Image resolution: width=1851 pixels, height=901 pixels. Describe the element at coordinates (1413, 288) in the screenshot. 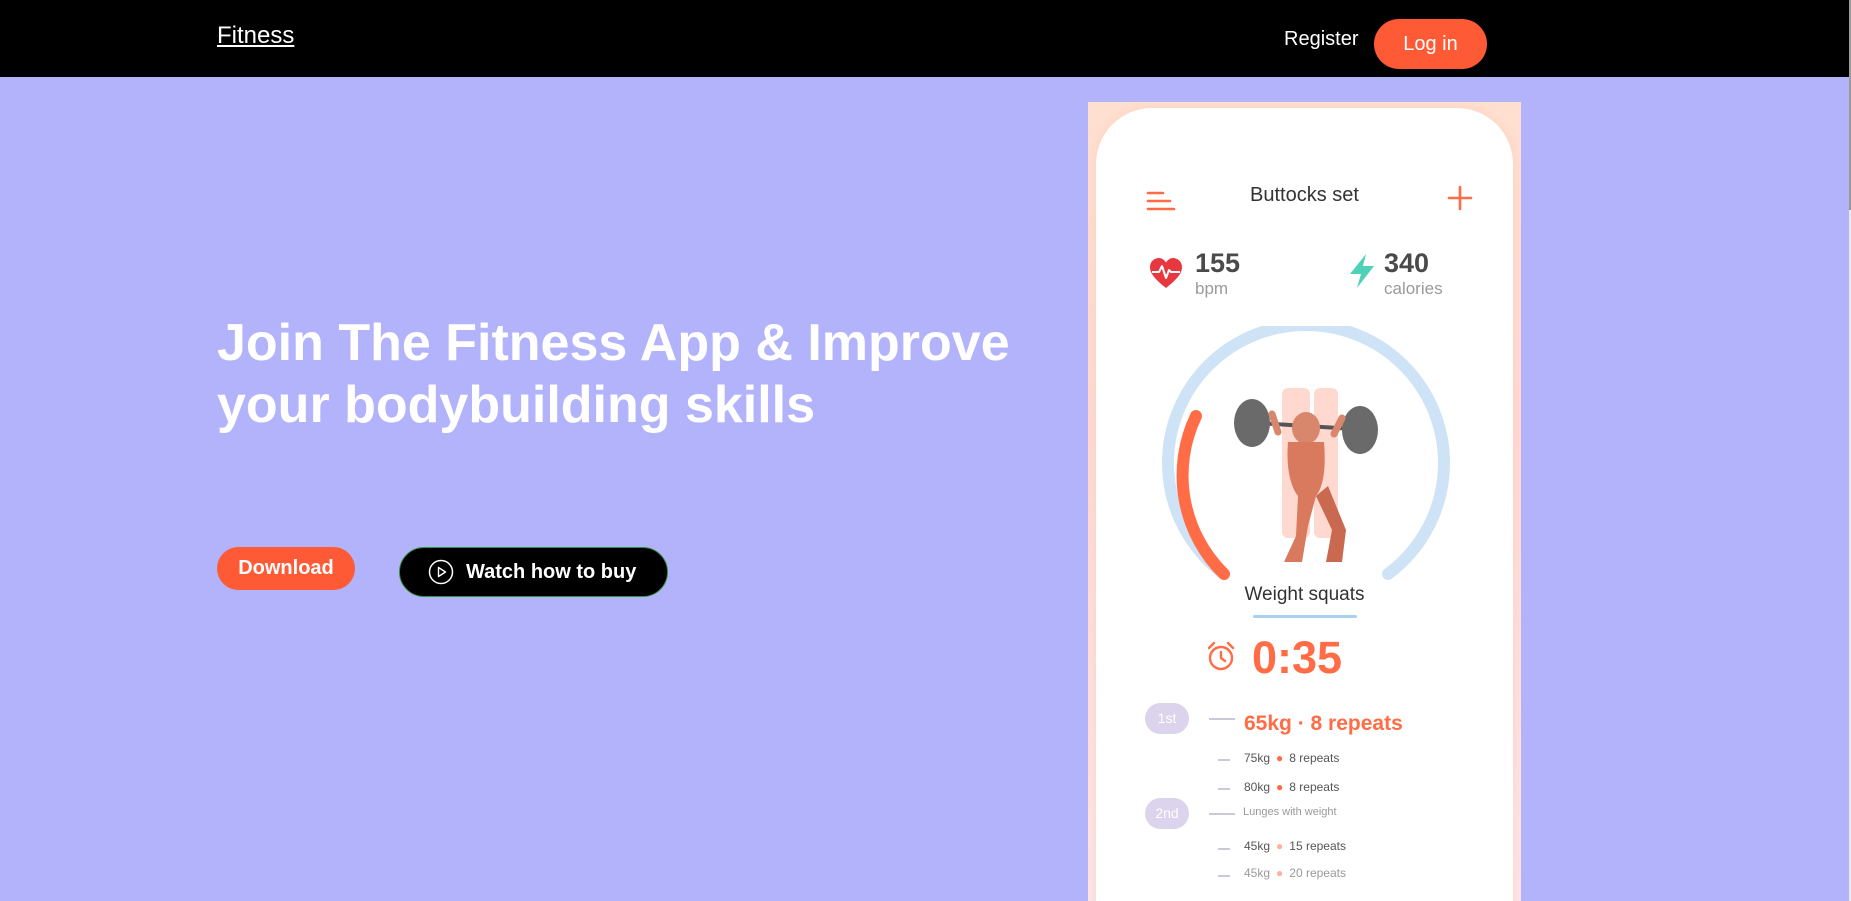

I see `calories-unit: calories` at that location.